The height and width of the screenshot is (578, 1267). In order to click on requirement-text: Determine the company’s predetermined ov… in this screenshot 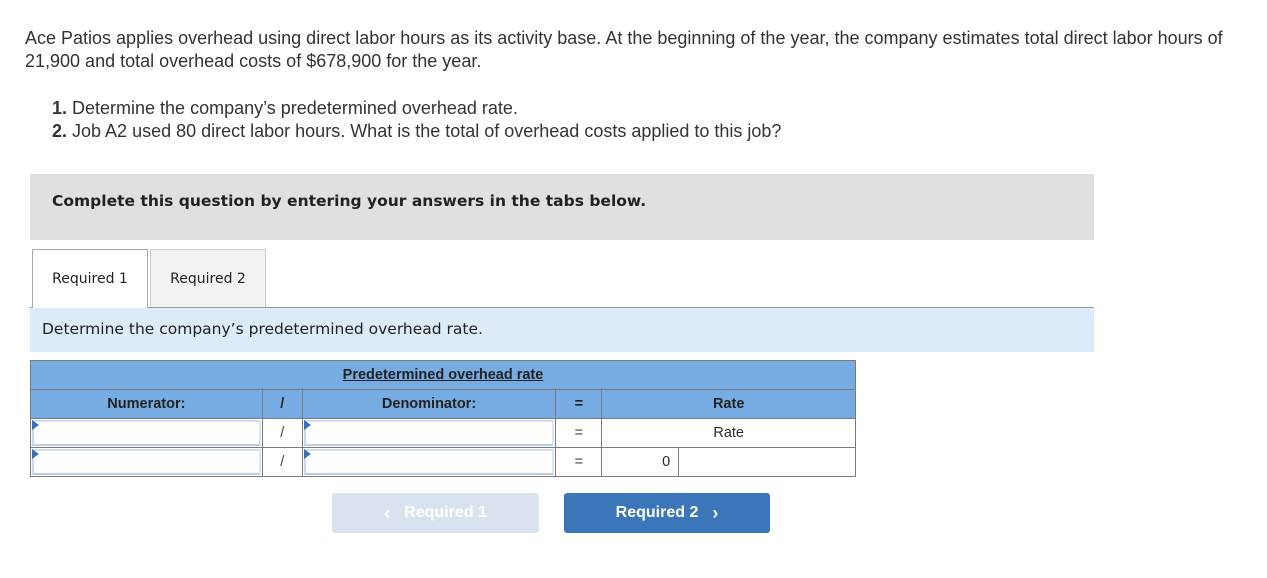, I will do `click(292, 108)`.